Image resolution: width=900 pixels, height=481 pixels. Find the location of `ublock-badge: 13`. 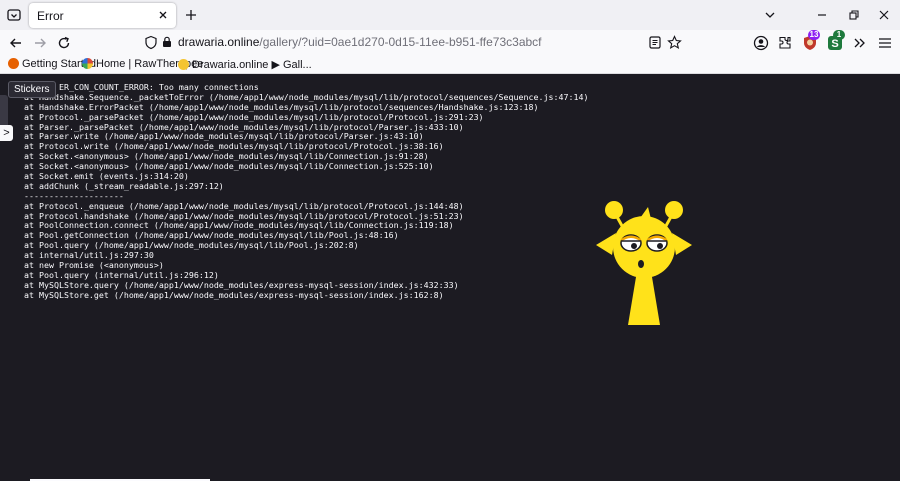

ublock-badge: 13 is located at coordinates (814, 35).